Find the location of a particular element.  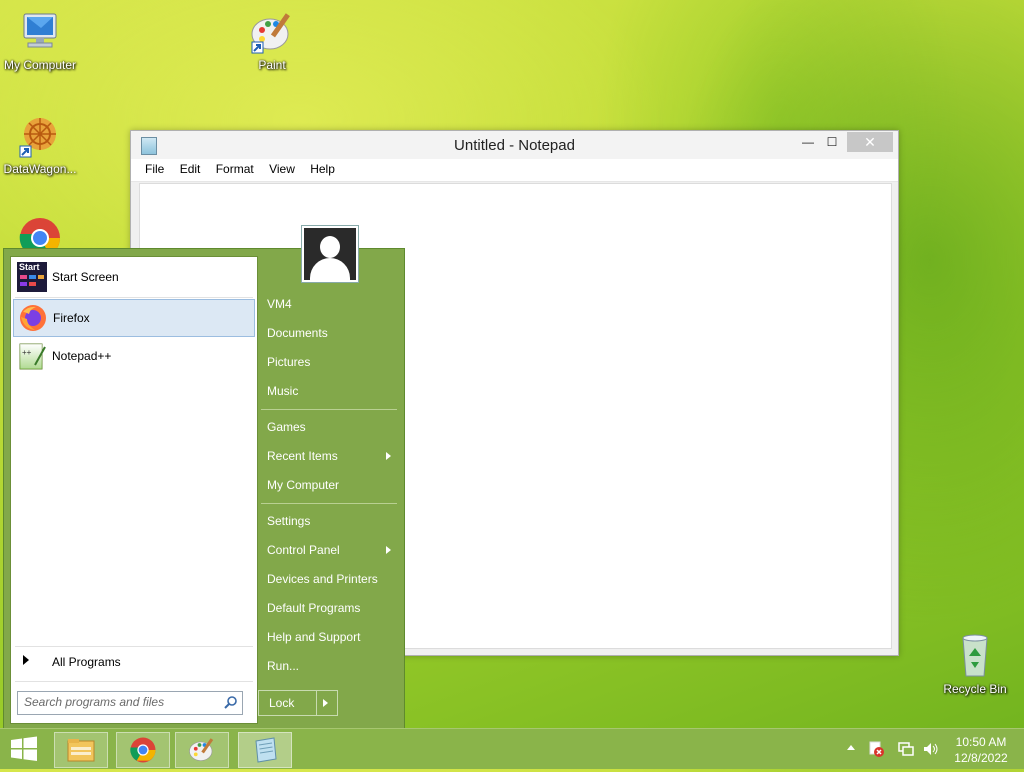

taskbar-notepad is located at coordinates (265, 750).